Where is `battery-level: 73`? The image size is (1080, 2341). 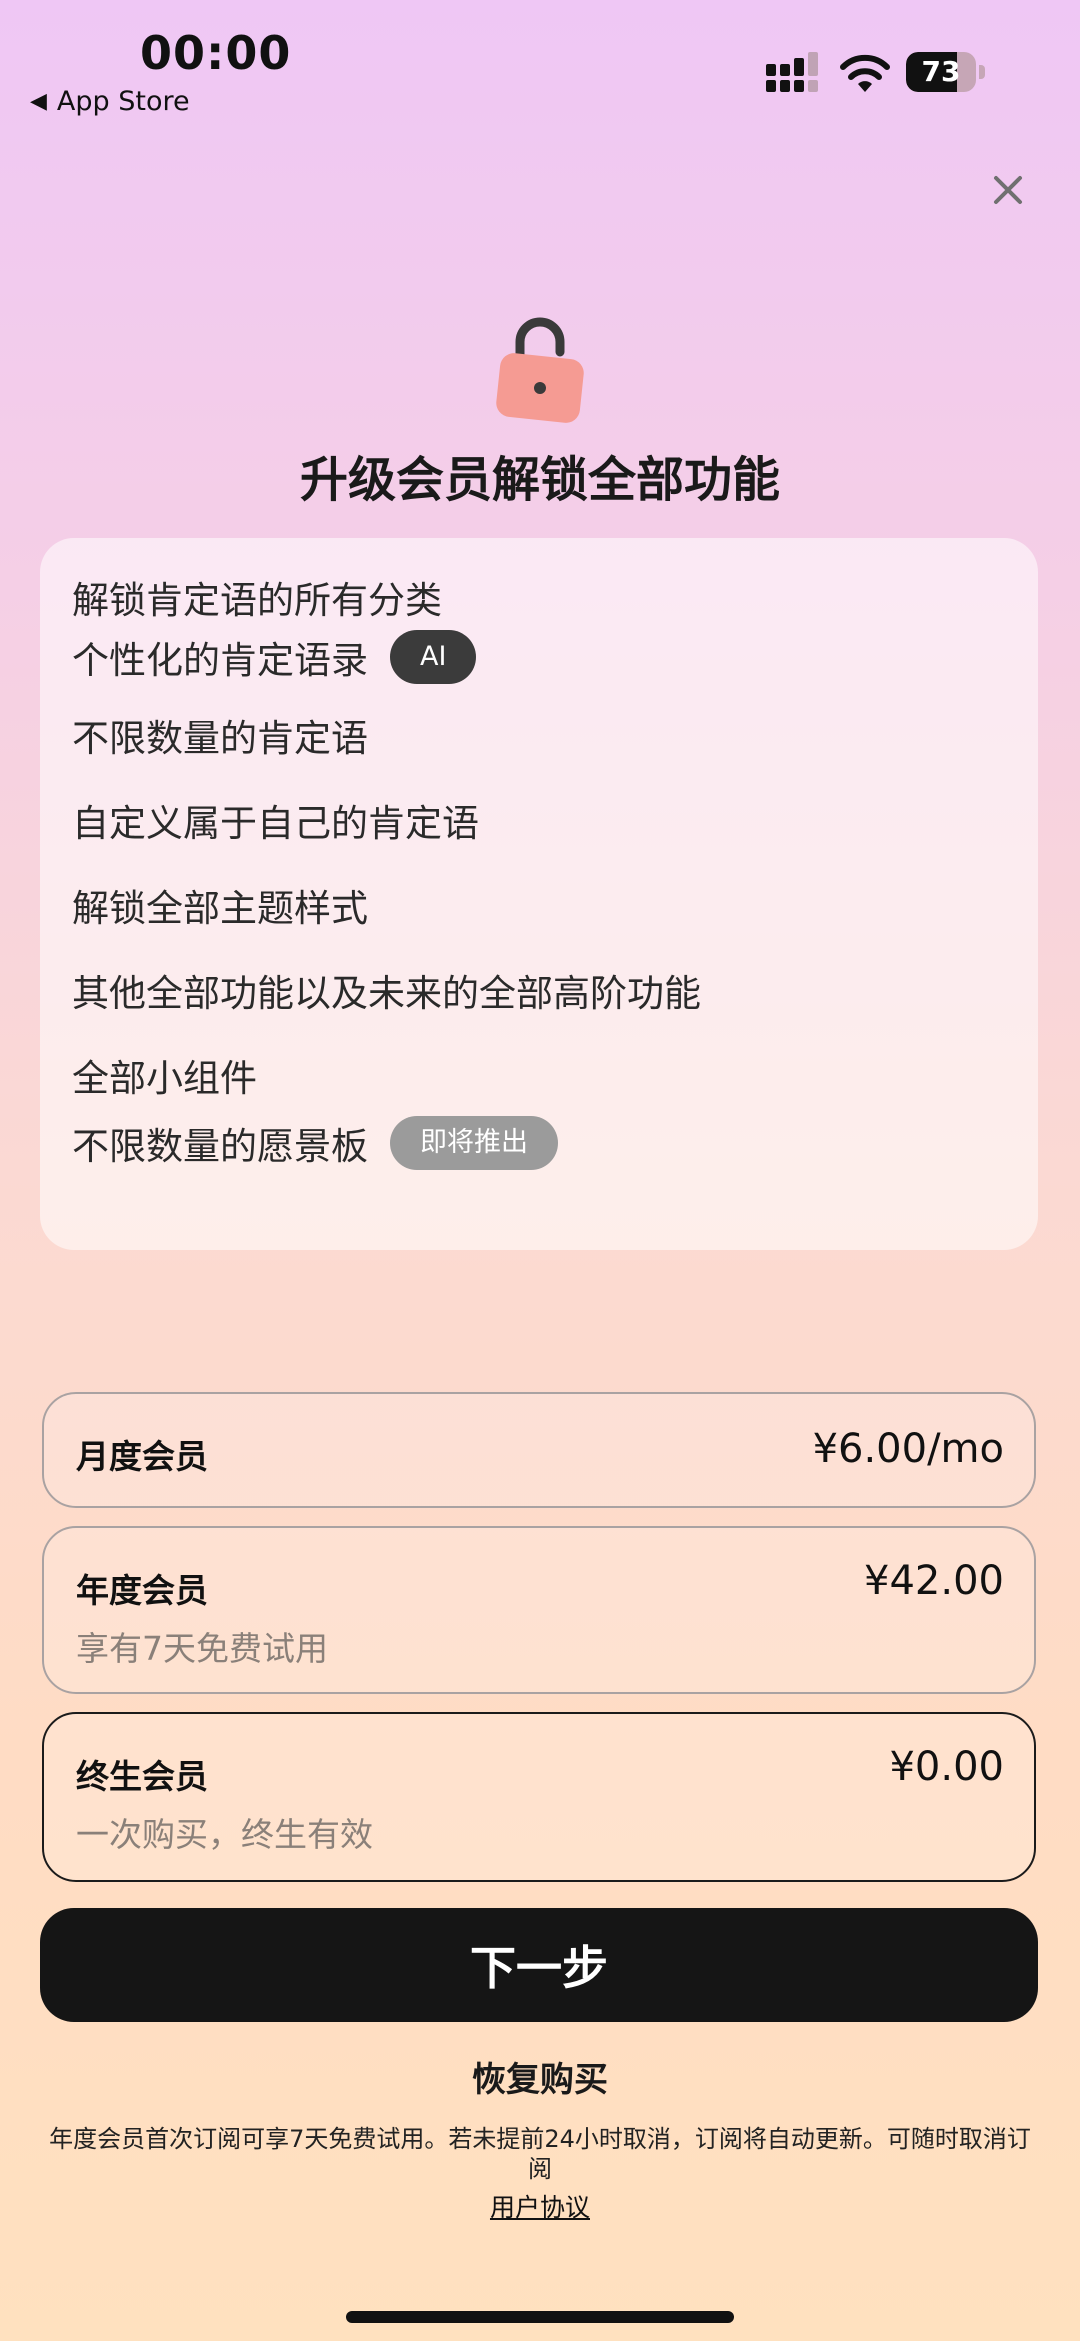 battery-level: 73 is located at coordinates (941, 71).